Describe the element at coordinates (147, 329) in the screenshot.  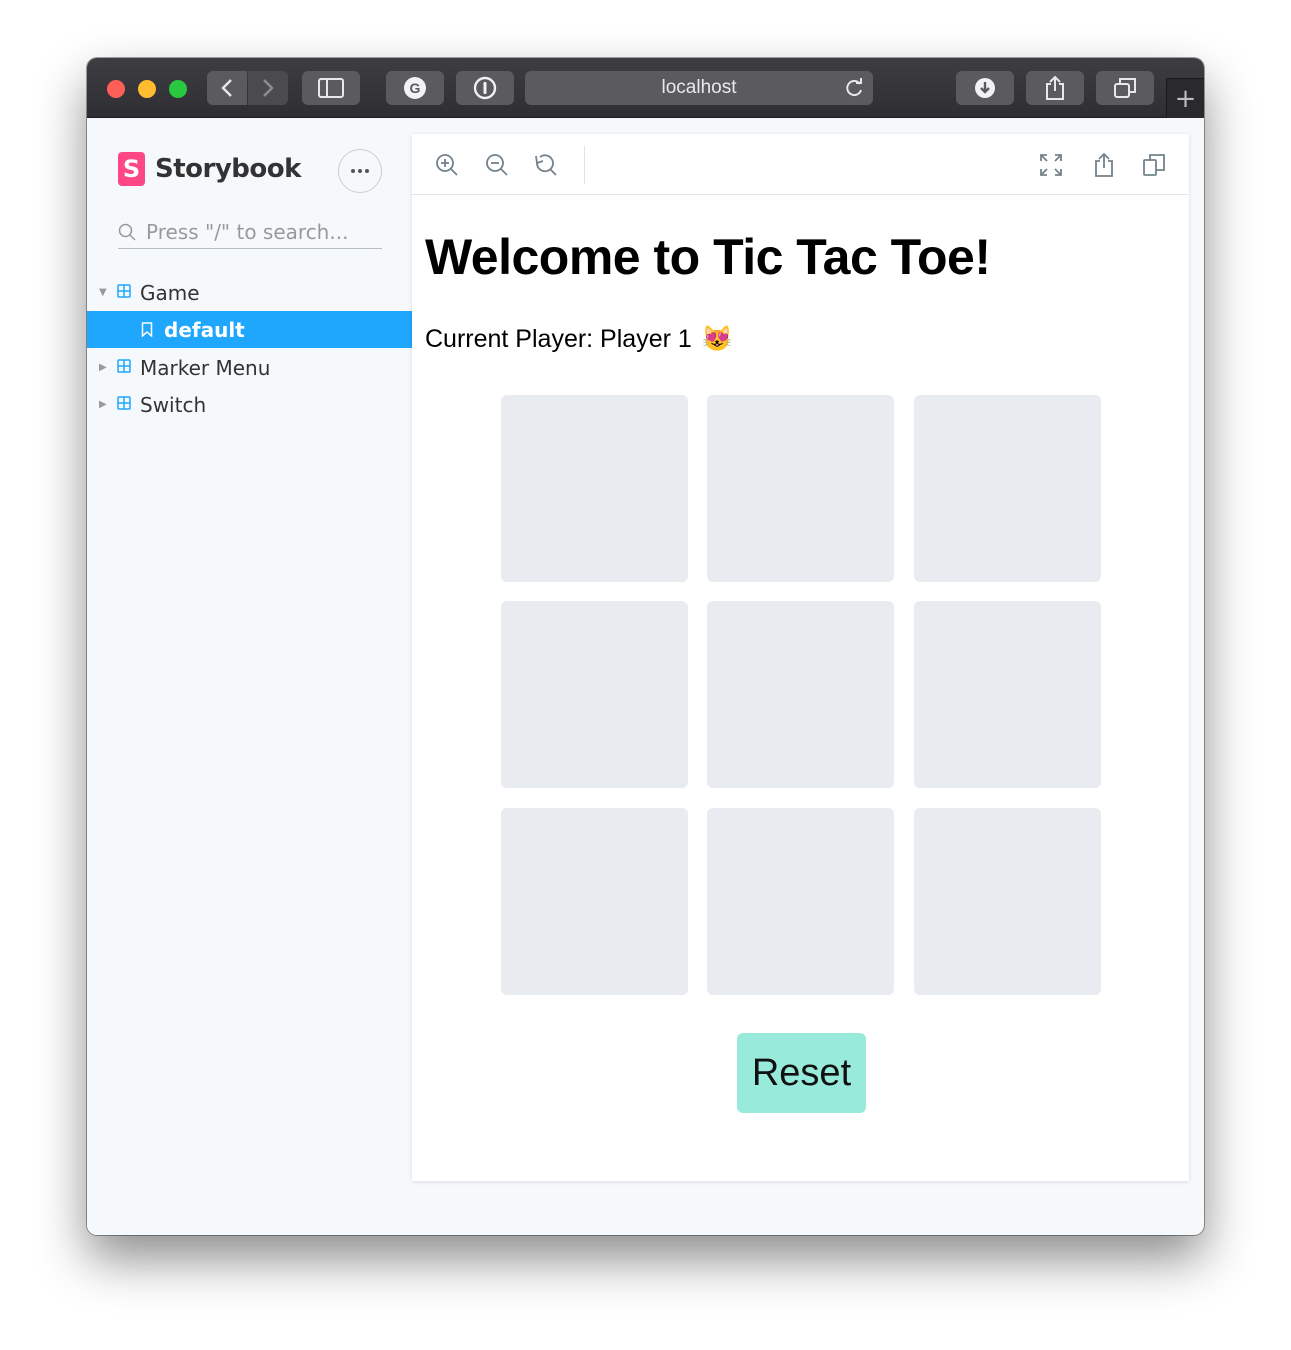
I see `bookmark-icon` at that location.